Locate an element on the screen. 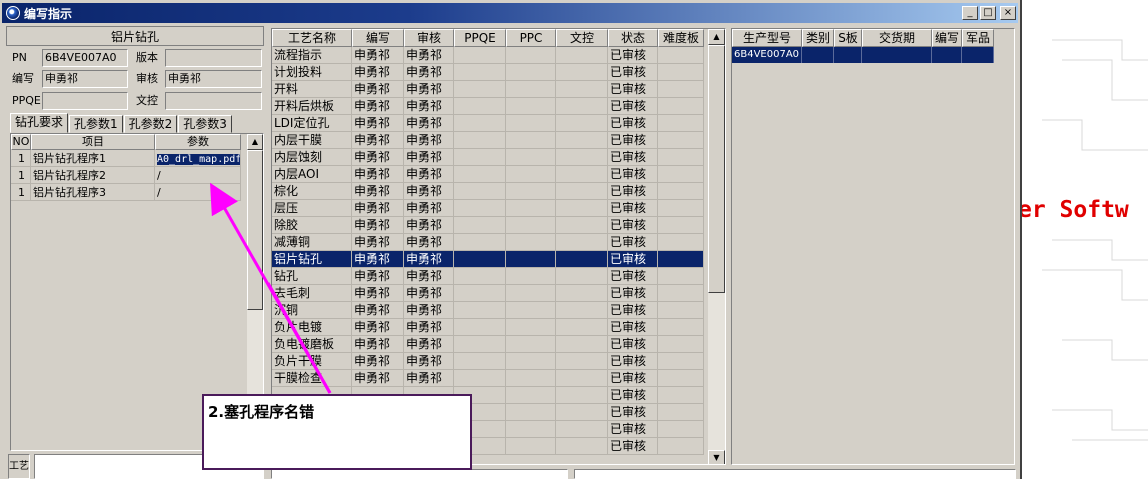  table-row: 内层蚀刻 申勇祁 申勇祁 已审核 is located at coordinates (498, 157).